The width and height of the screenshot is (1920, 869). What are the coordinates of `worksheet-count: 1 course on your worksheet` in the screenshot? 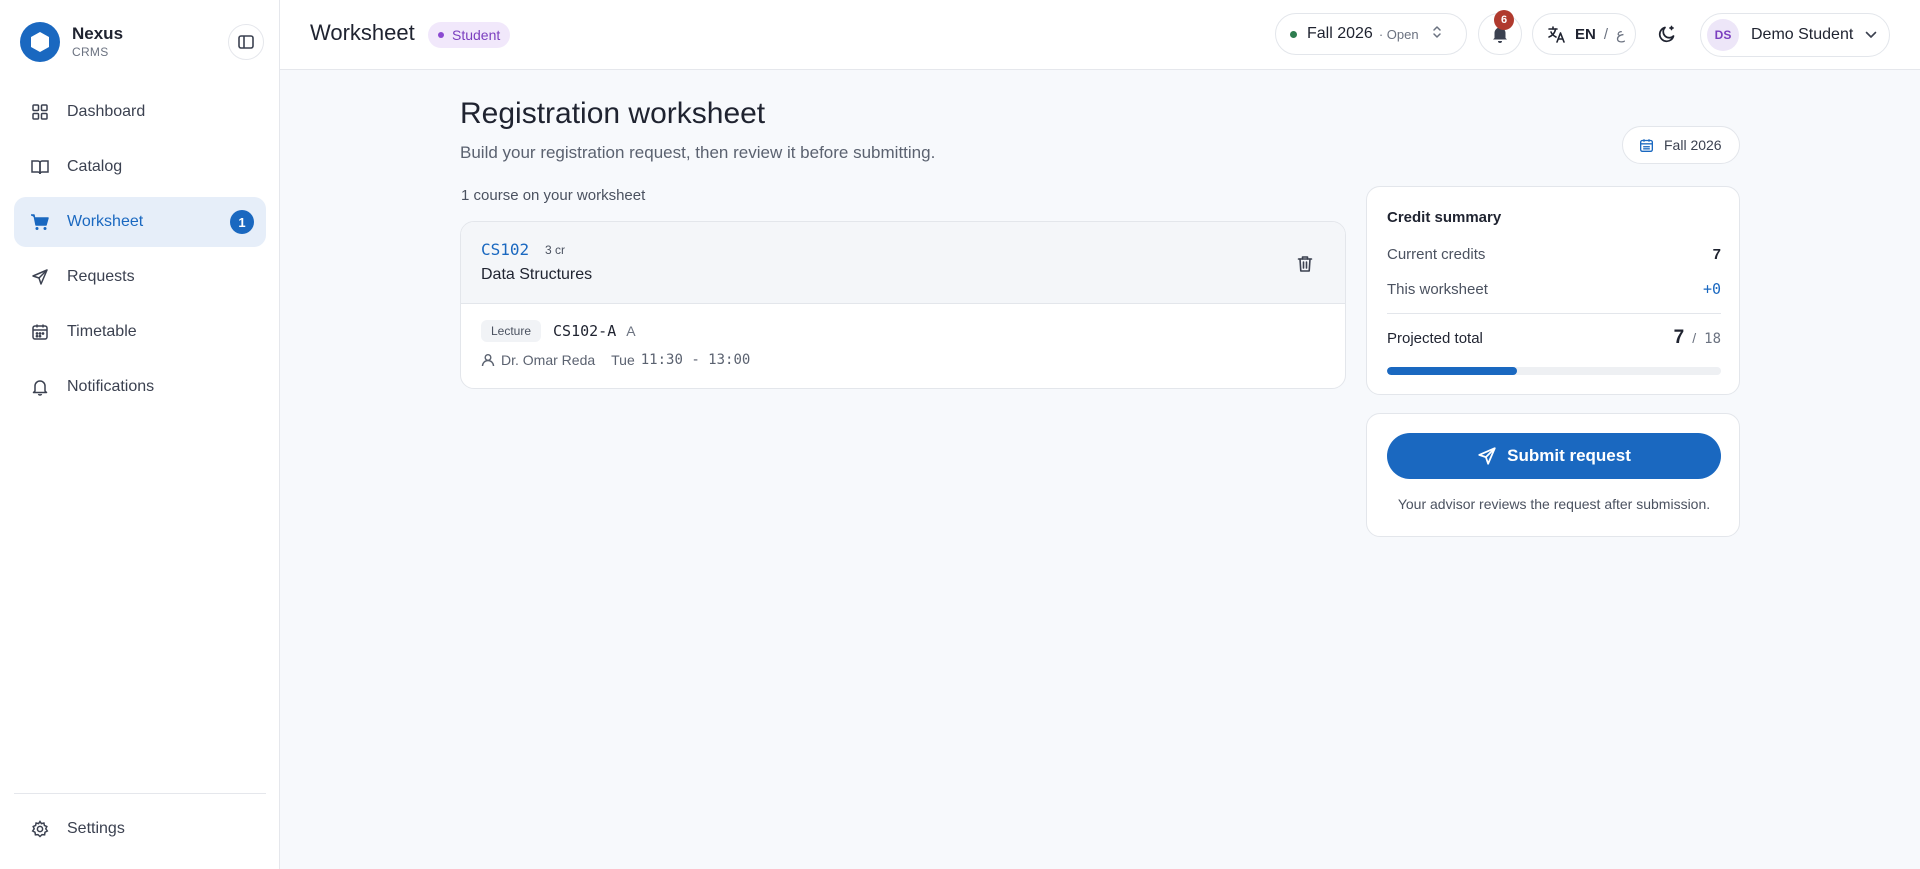 It's located at (553, 195).